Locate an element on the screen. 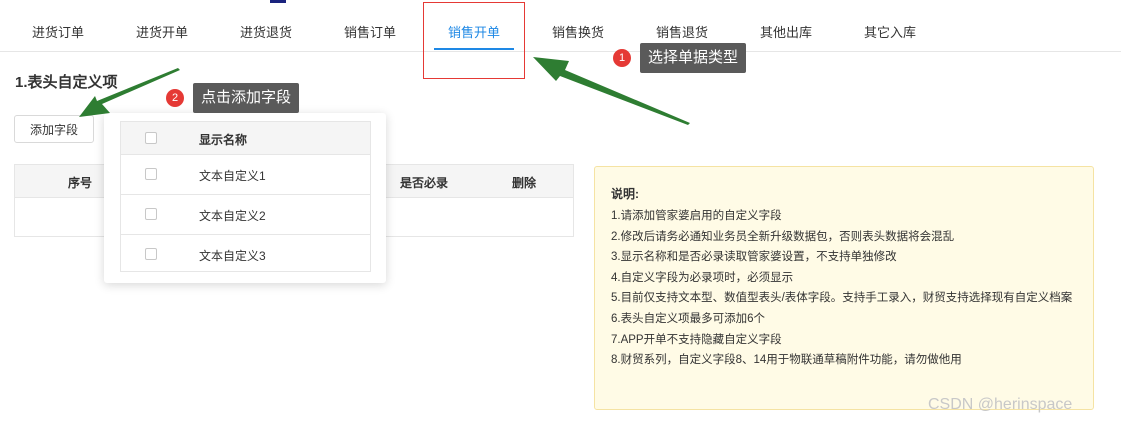 The width and height of the screenshot is (1121, 426). arrow-to-add-field-button is located at coordinates (129, 92).